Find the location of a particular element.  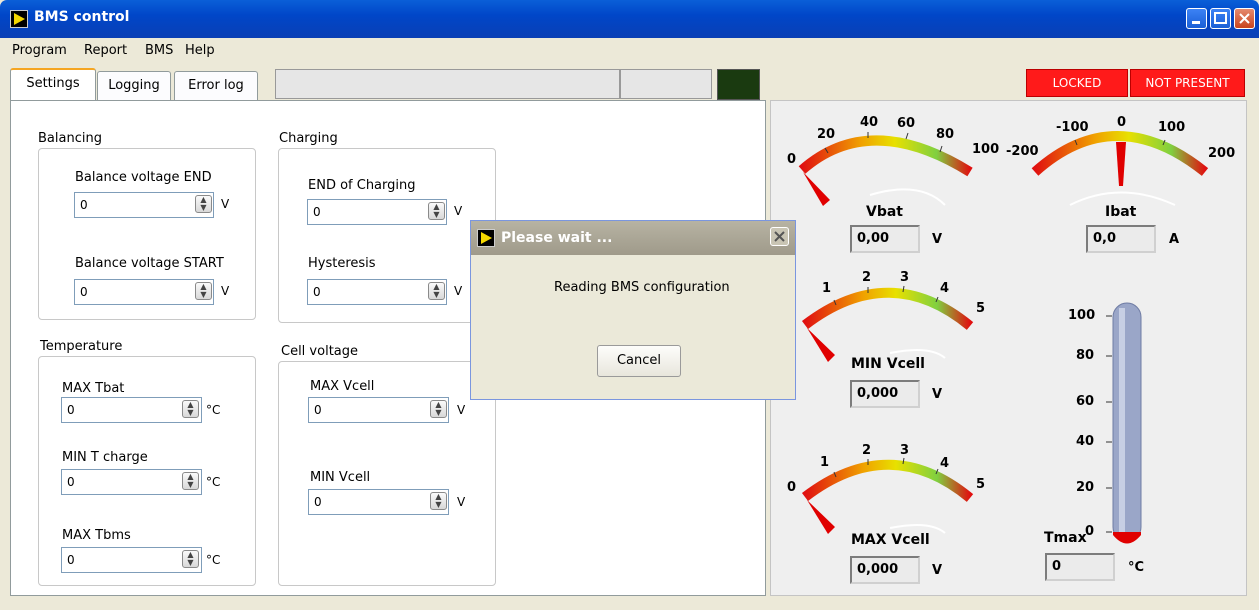

min-tcharge-label: MIN T charge is located at coordinates (105, 457).